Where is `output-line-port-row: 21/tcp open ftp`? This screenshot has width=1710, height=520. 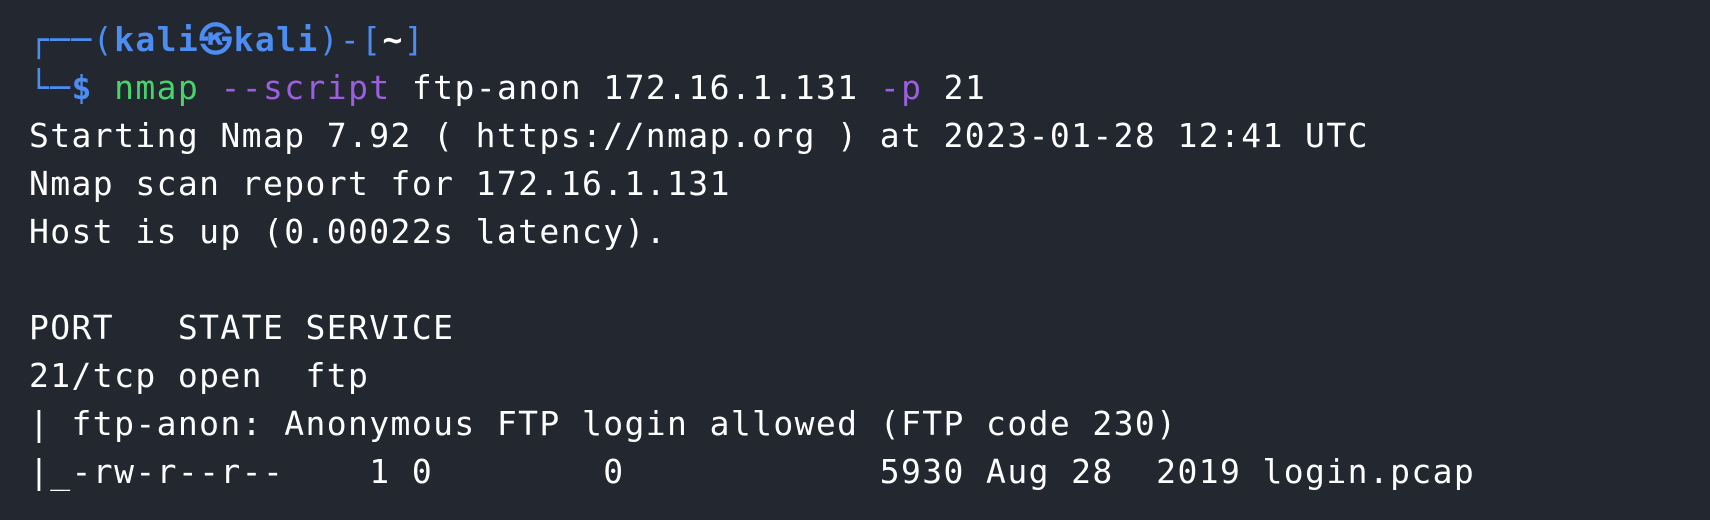 output-line-port-row: 21/tcp open ftp is located at coordinates (199, 375).